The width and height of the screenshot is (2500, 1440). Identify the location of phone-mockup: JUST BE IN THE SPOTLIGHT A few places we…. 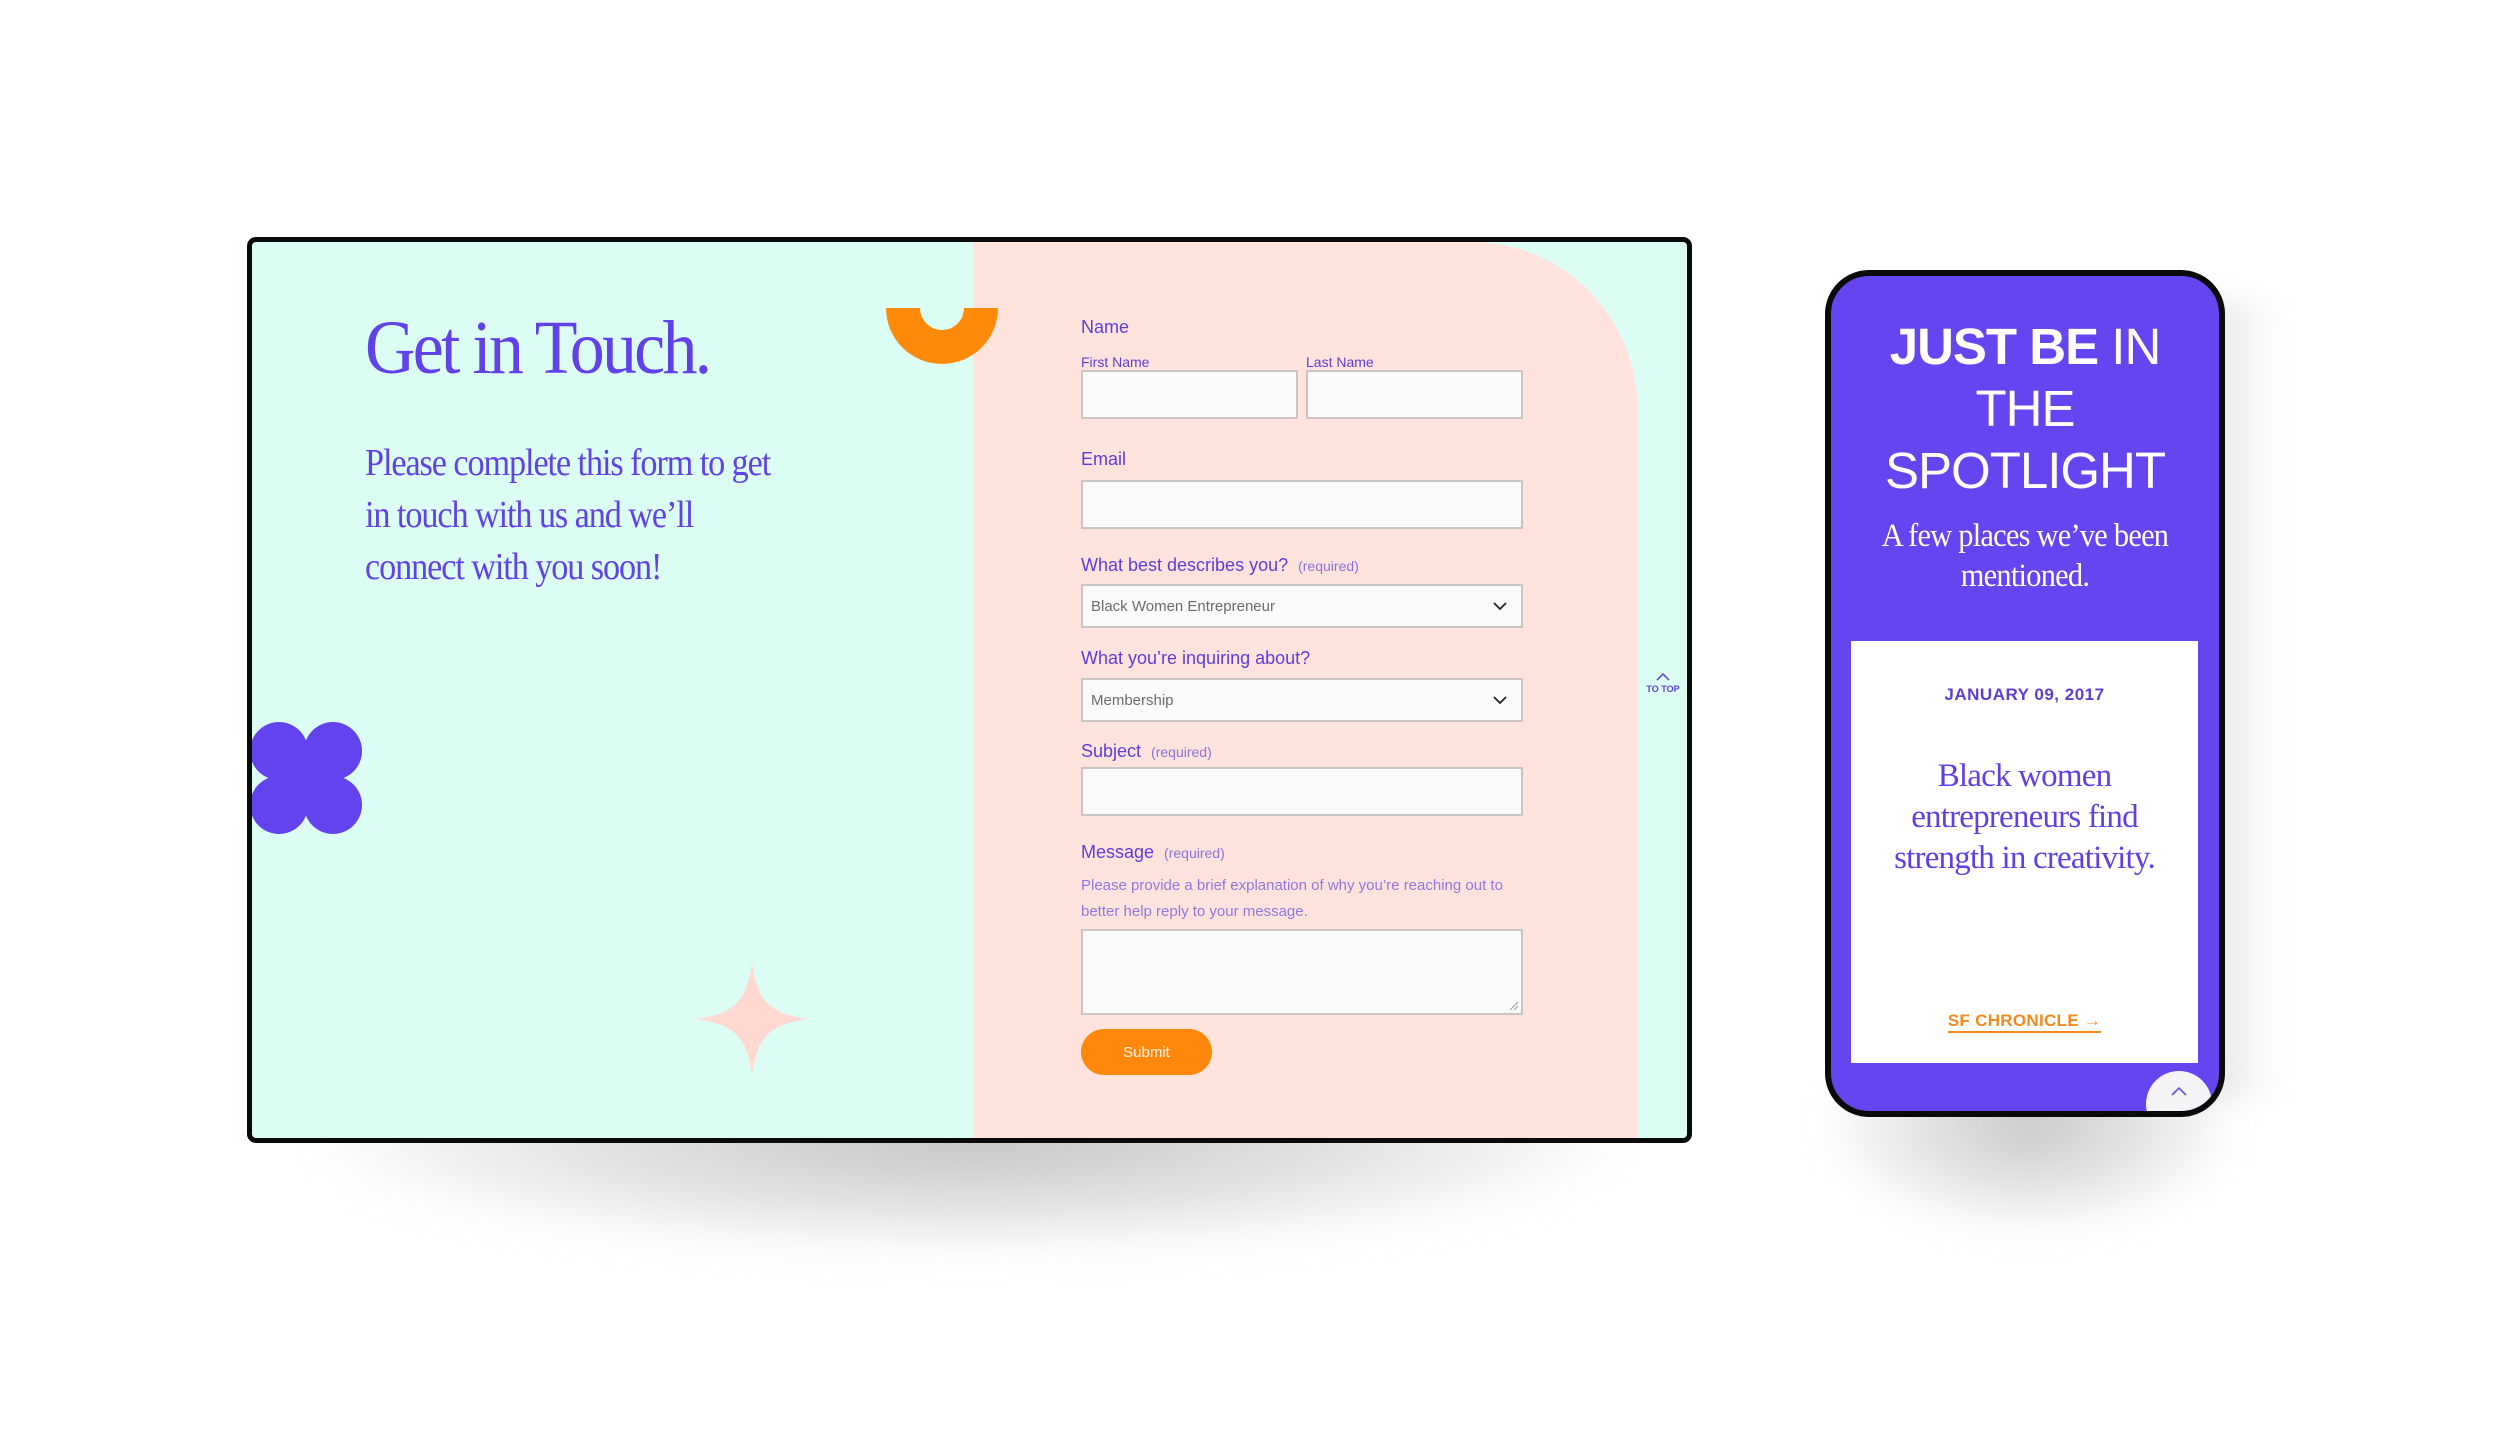
(2025, 693).